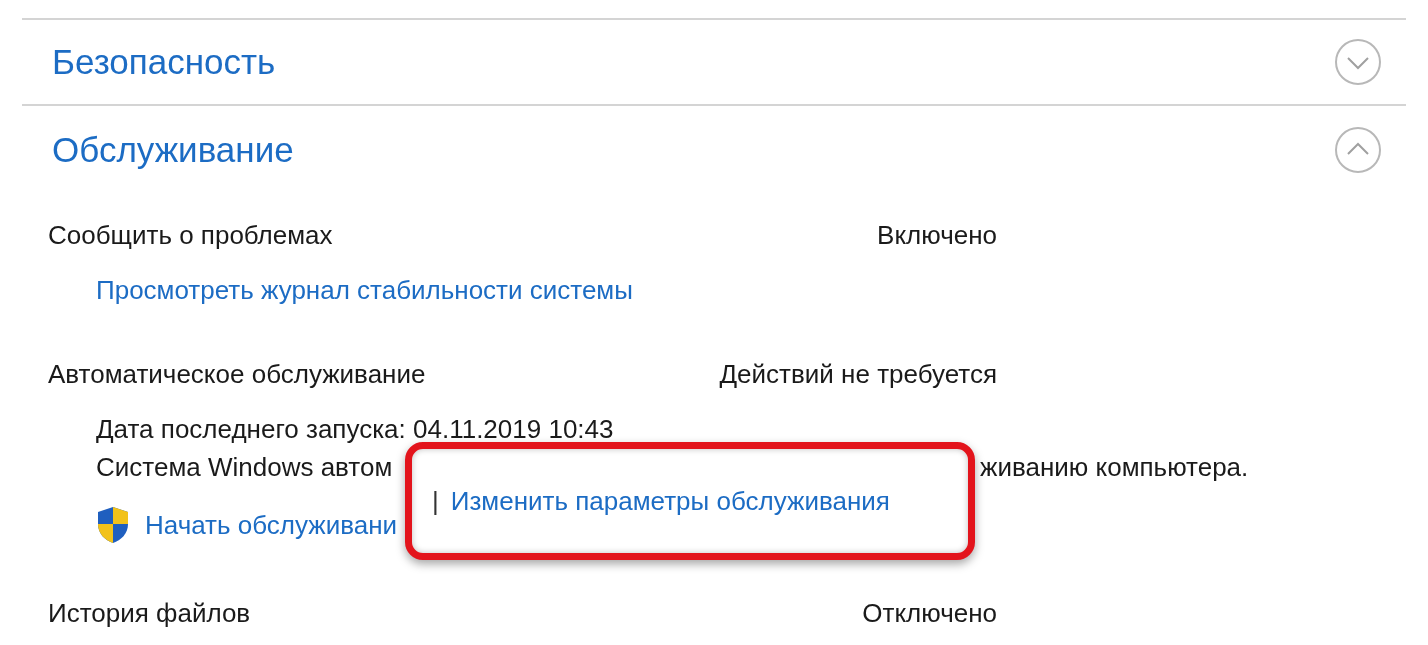 The image size is (1428, 645). Describe the element at coordinates (355, 429) in the screenshot. I see `last-run-text: Дата последнего запуска: 04.11.2019 10:43` at that location.